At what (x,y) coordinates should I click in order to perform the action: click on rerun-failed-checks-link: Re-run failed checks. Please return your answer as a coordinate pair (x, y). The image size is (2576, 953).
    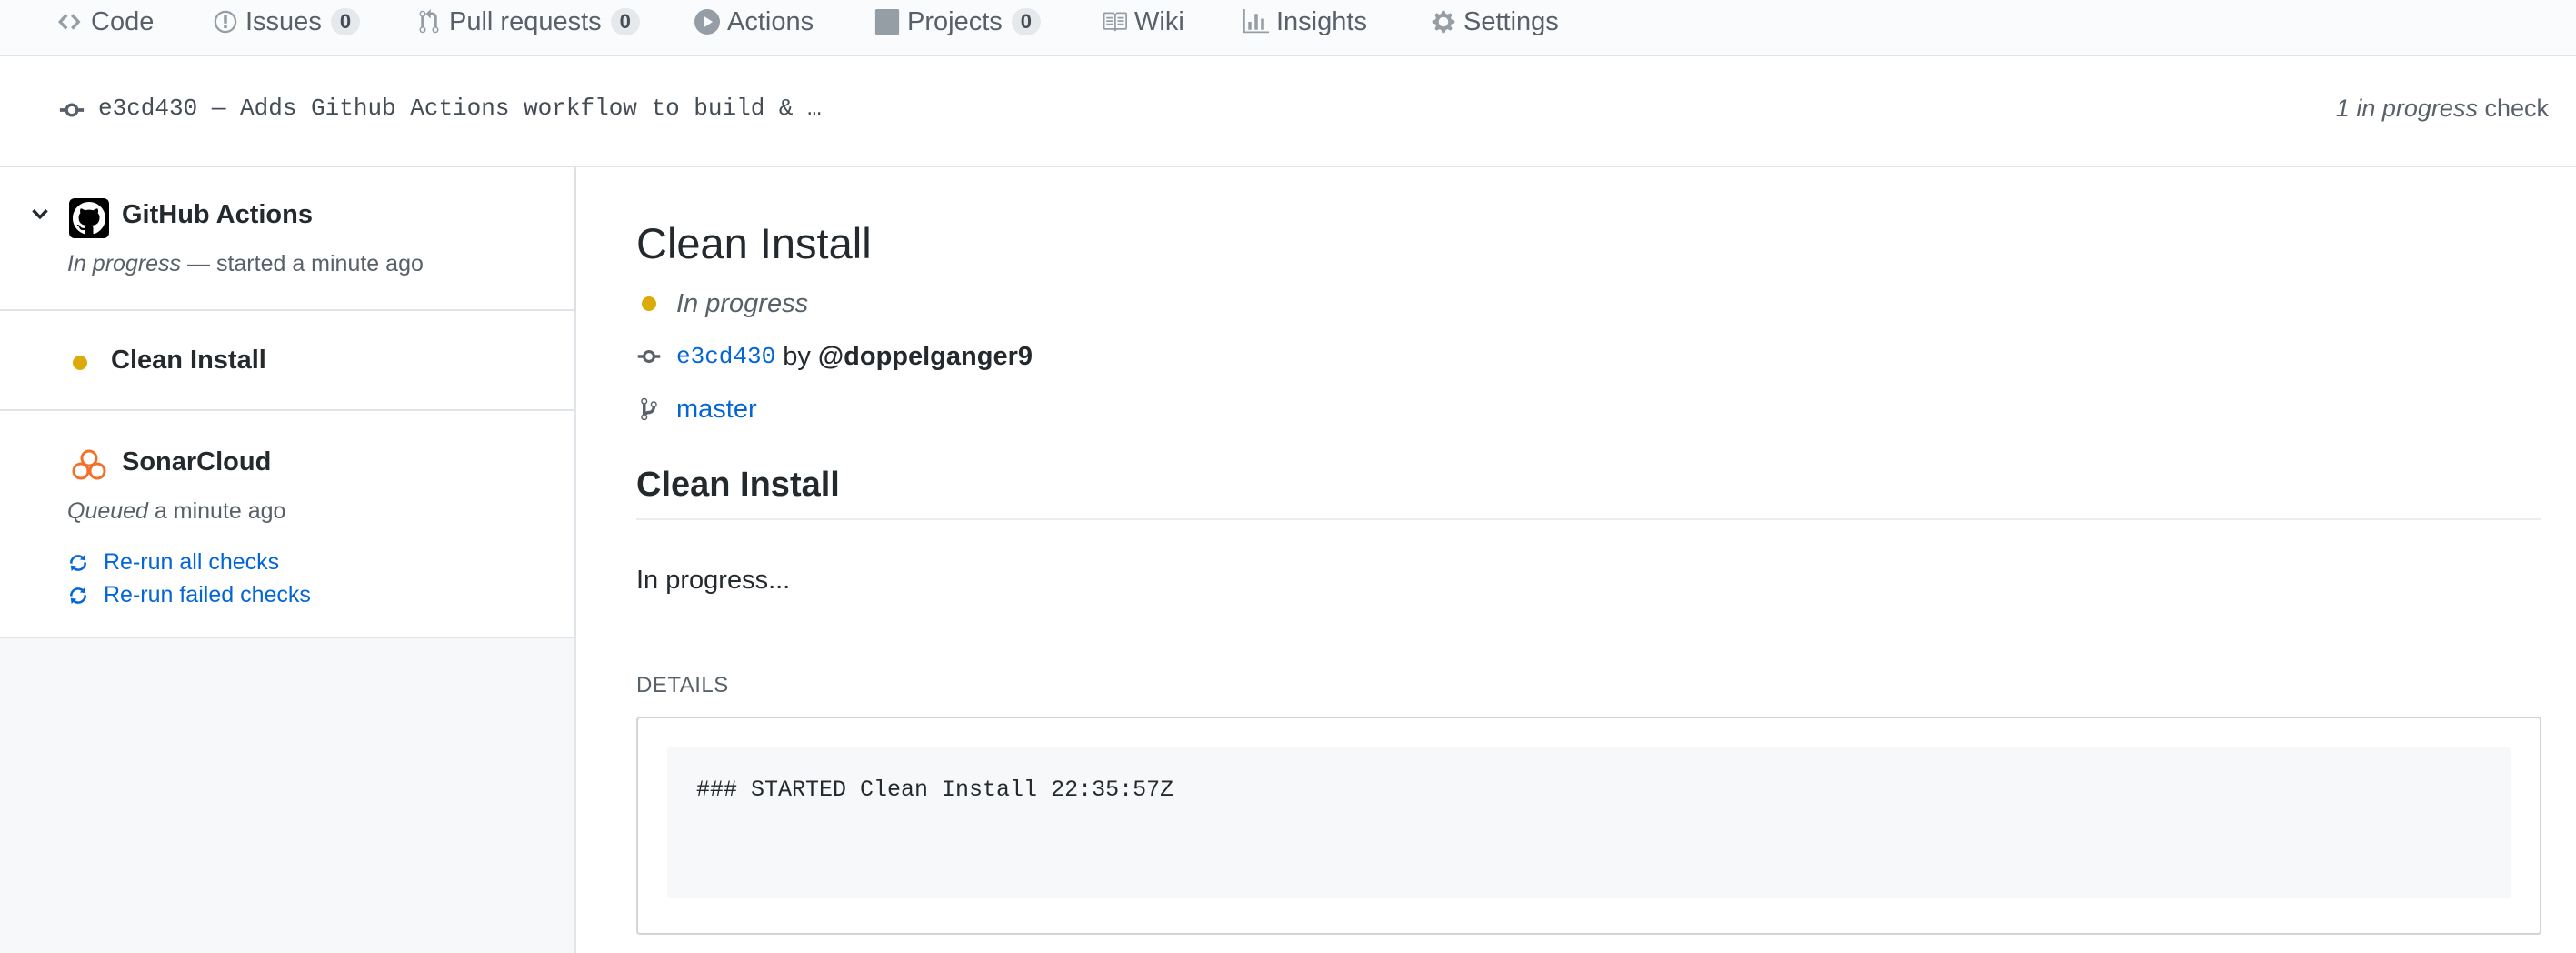
    Looking at the image, I should click on (189, 595).